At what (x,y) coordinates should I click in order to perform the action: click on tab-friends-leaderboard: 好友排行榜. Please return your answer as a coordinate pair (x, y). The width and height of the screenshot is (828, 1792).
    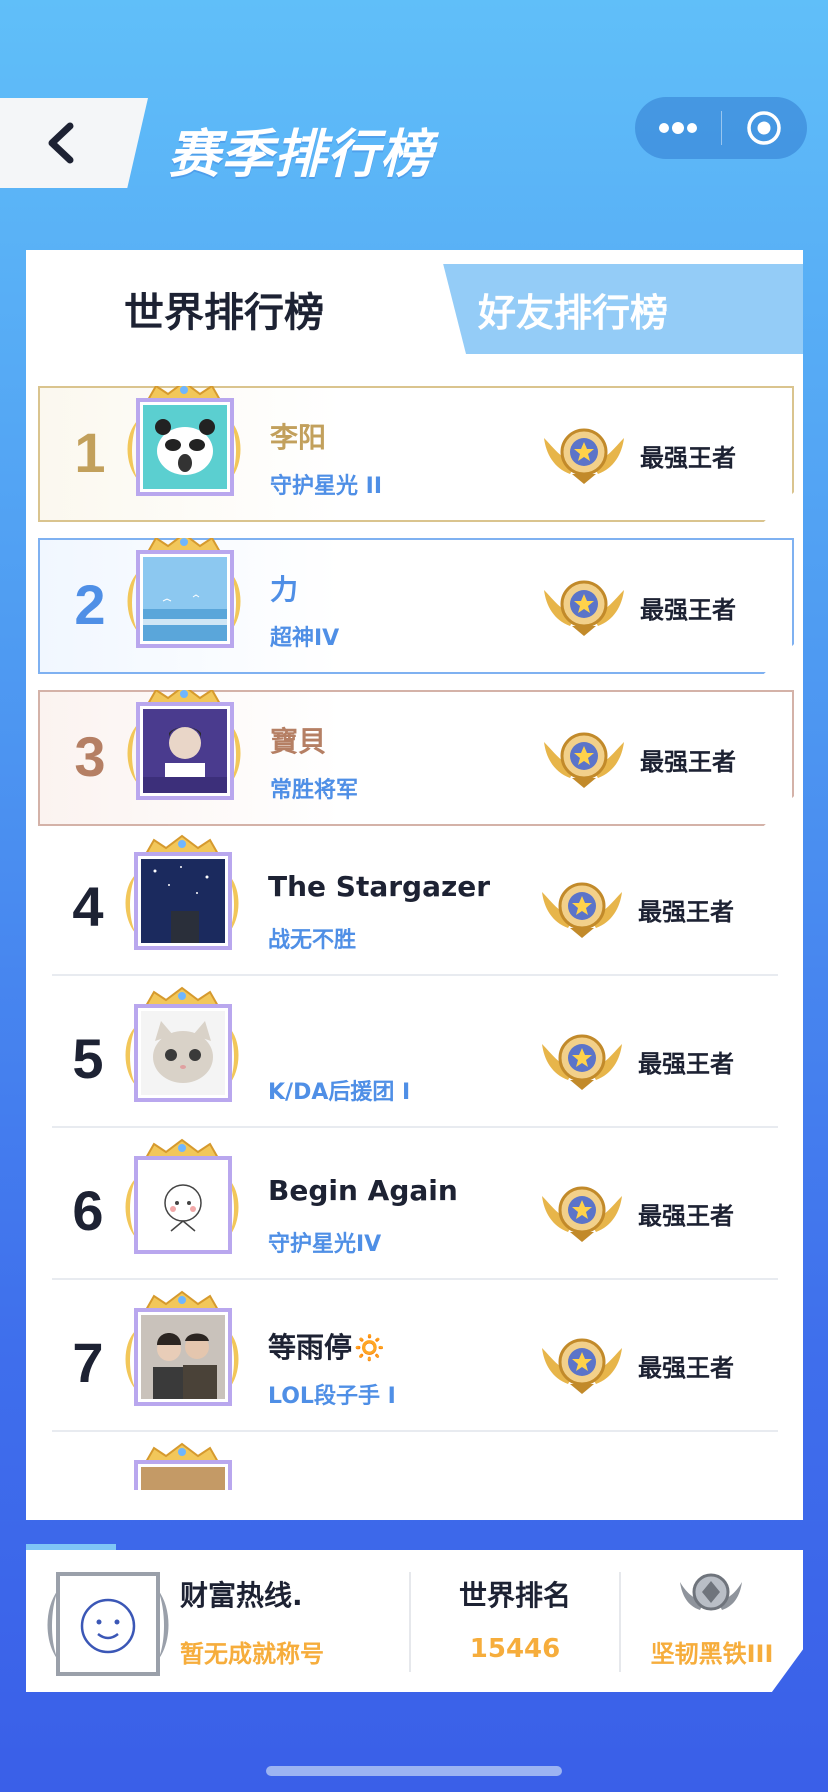
    Looking at the image, I should click on (610, 309).